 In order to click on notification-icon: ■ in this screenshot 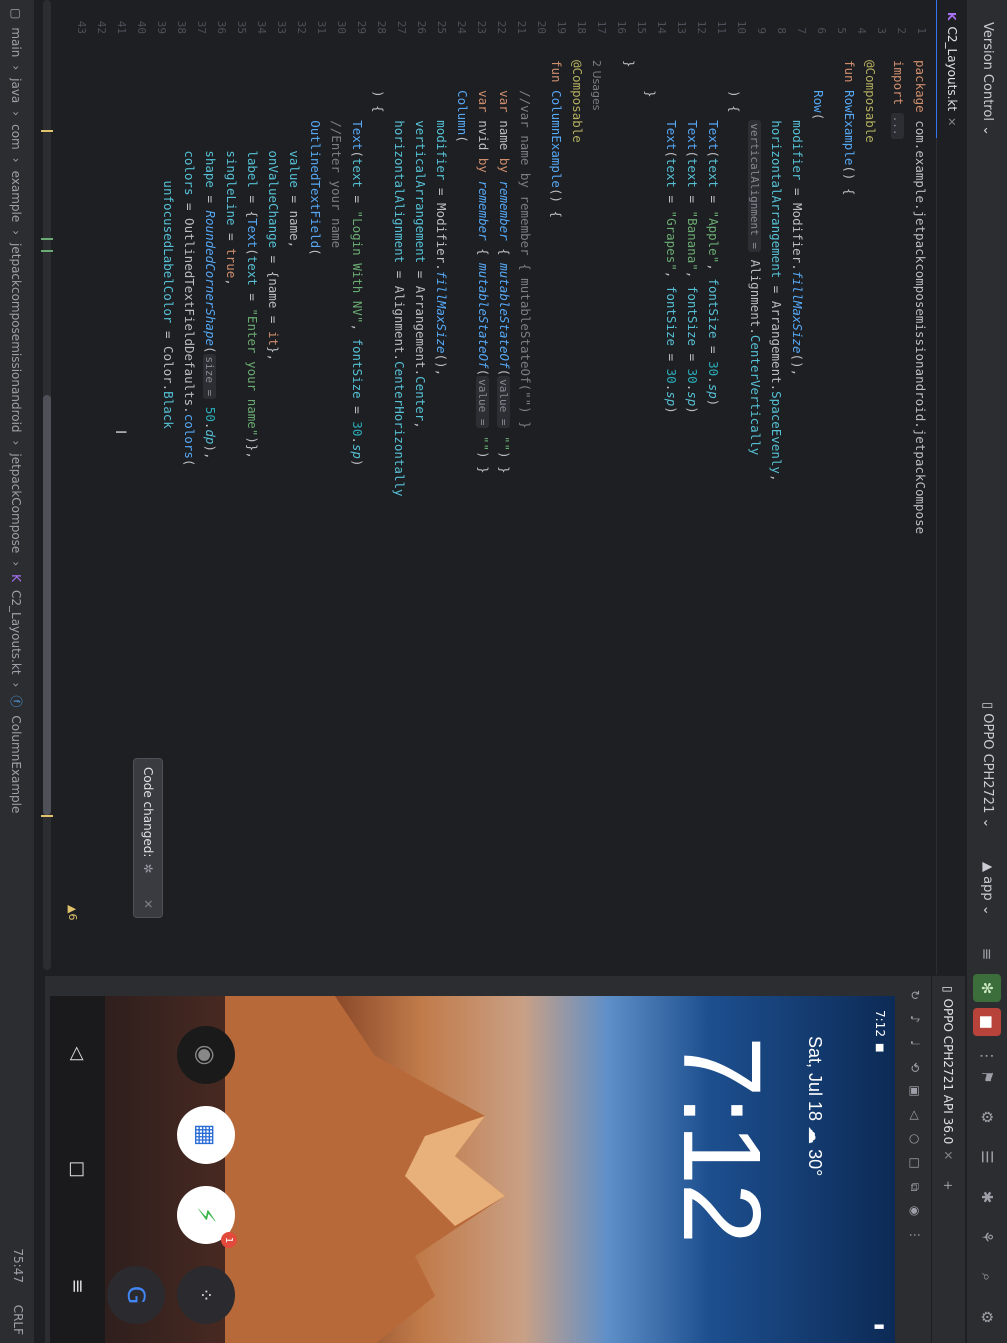, I will do `click(880, 1047)`.